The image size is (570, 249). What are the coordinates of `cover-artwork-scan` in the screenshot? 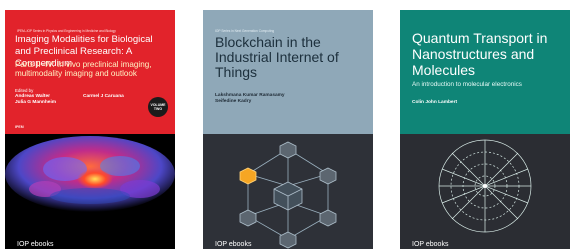 It's located at (90, 191).